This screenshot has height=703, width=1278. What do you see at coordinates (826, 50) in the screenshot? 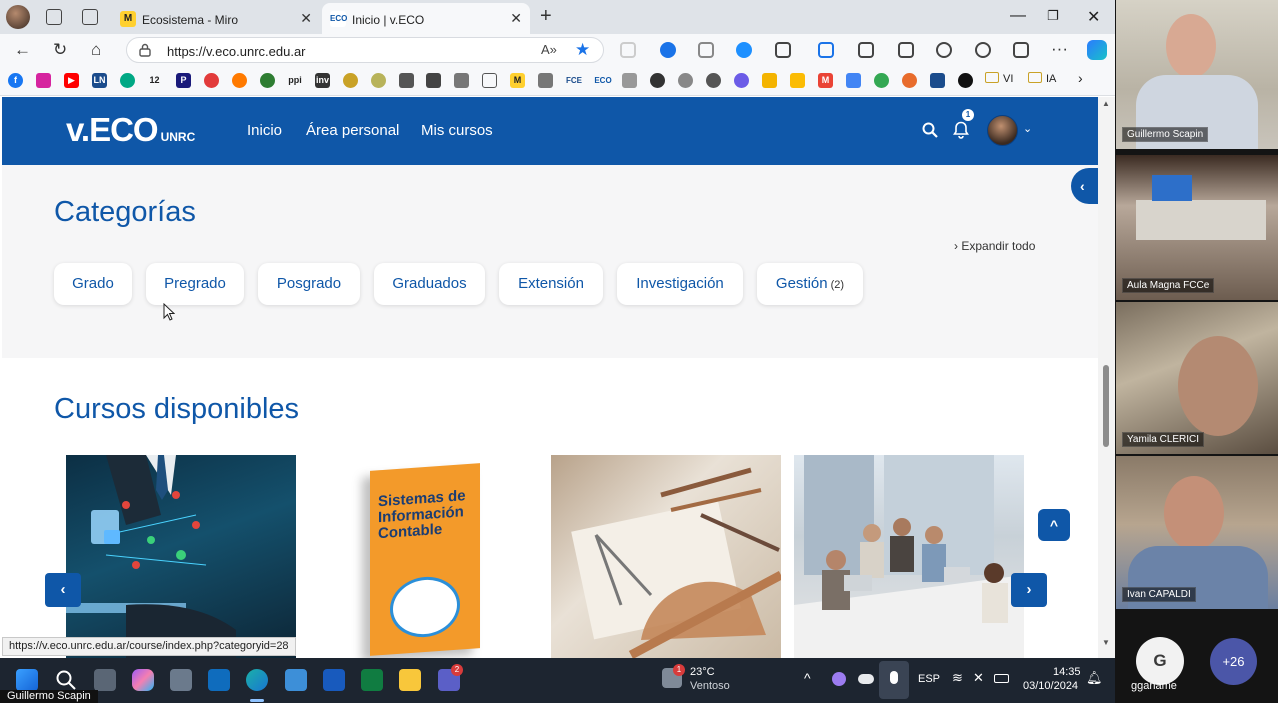
I see `cast-icon` at bounding box center [826, 50].